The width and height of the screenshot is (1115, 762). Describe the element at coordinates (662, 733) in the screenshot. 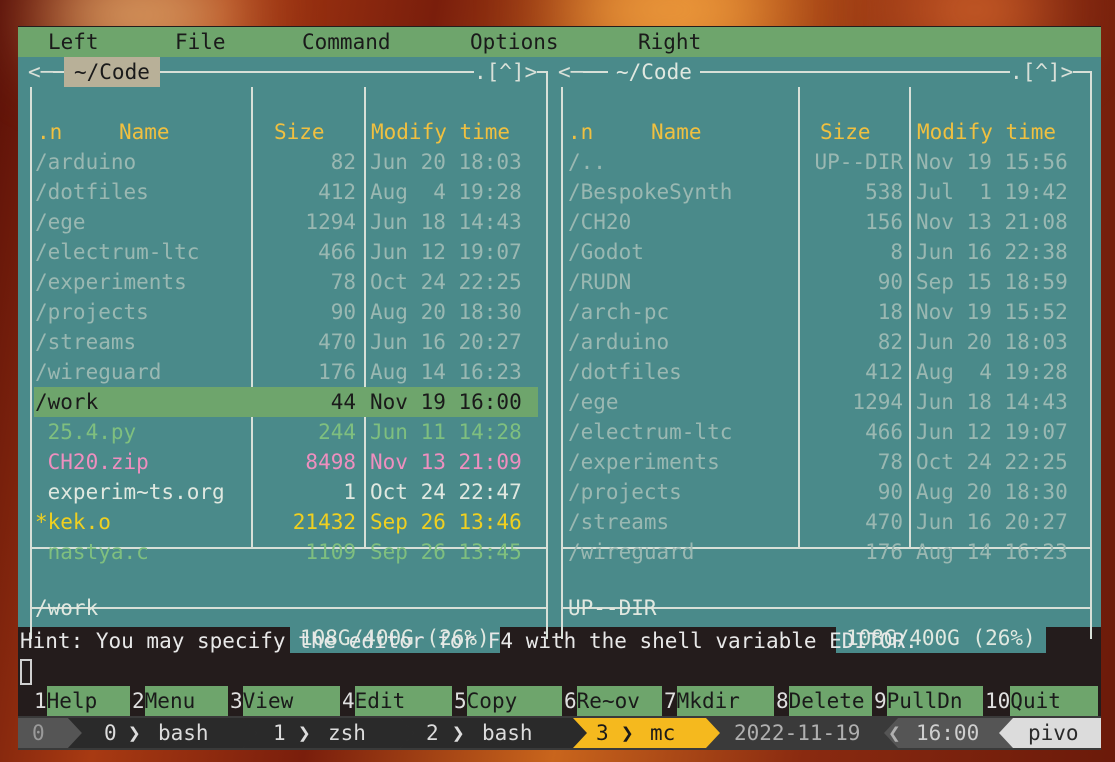

I see `tmux-window-3-name: mc` at that location.